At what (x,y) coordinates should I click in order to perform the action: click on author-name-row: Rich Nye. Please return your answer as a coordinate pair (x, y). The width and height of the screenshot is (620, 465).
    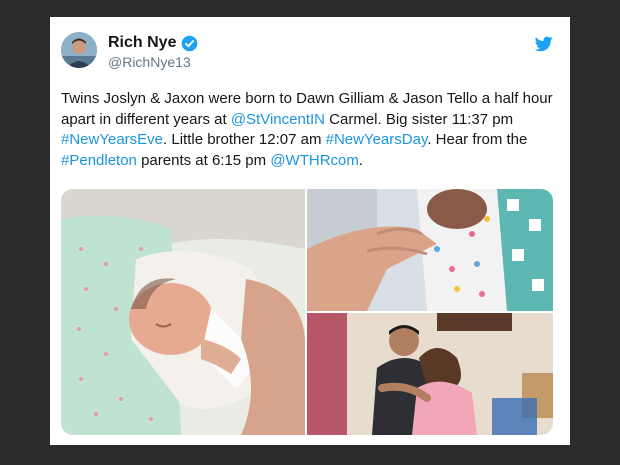
    Looking at the image, I should click on (153, 43).